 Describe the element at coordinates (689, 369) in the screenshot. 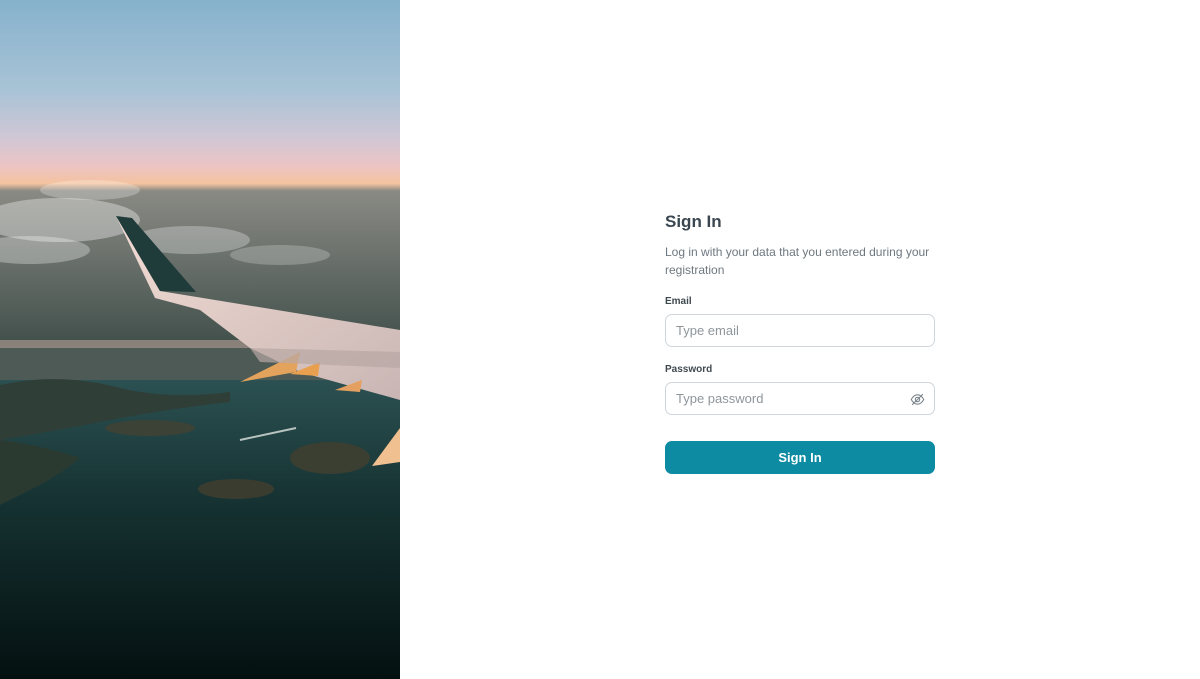

I see `password-label: Password` at that location.